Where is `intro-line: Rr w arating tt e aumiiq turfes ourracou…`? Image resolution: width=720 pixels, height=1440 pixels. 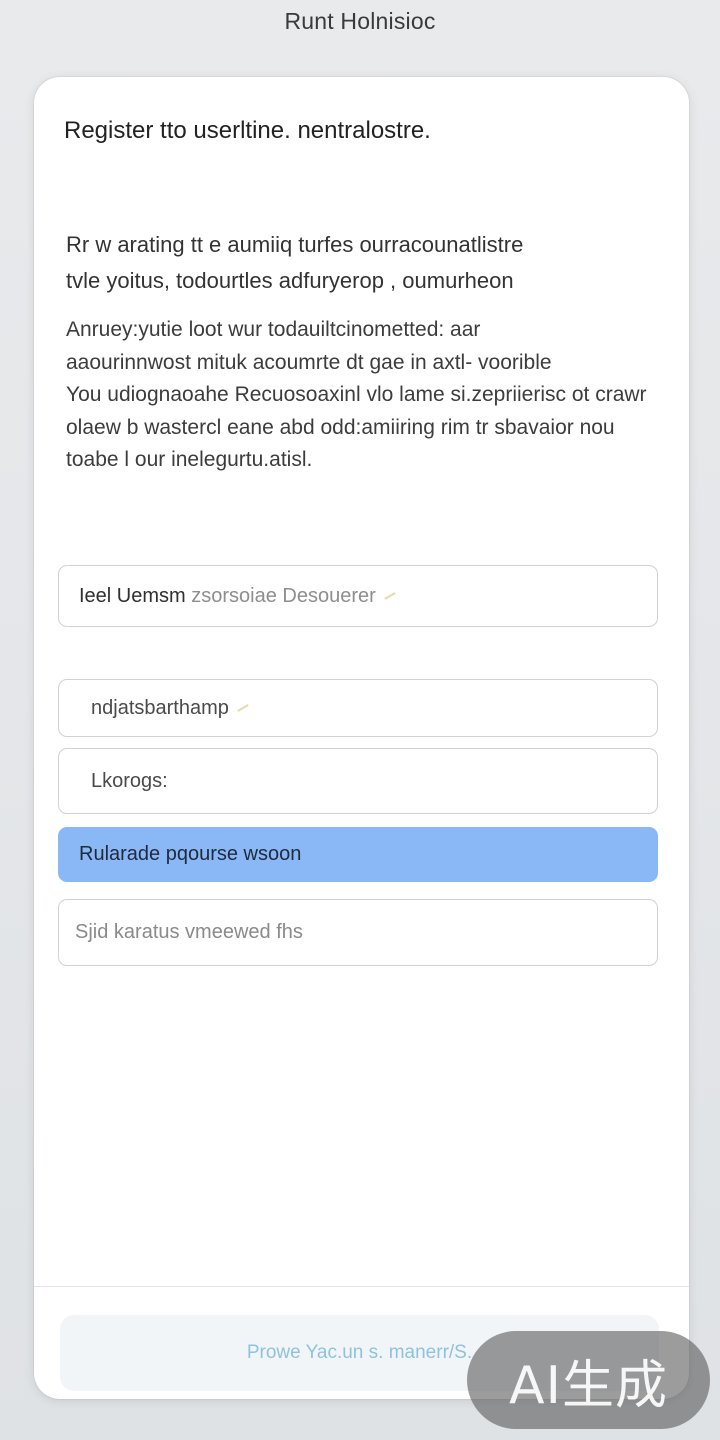
intro-line: Rr w arating tt e aumiiq turfes ourracou… is located at coordinates (295, 244).